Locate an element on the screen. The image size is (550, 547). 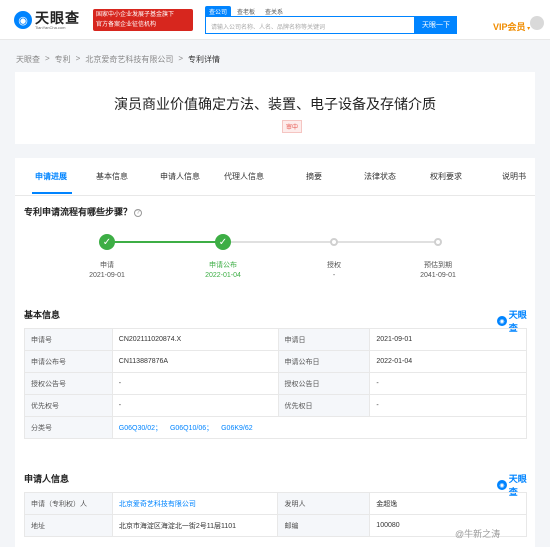
breadcrumb-current: 专利详情 is located at coordinates (204, 59).